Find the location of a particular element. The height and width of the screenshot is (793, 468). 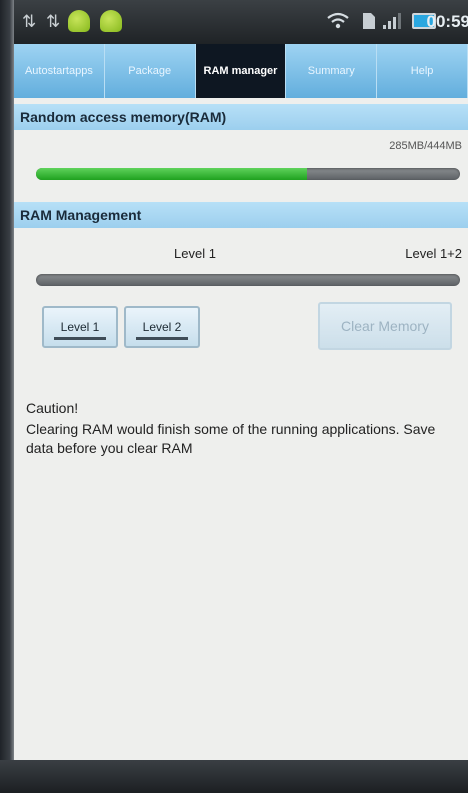

tab-autostartapps: Autostartapps is located at coordinates (59, 71).